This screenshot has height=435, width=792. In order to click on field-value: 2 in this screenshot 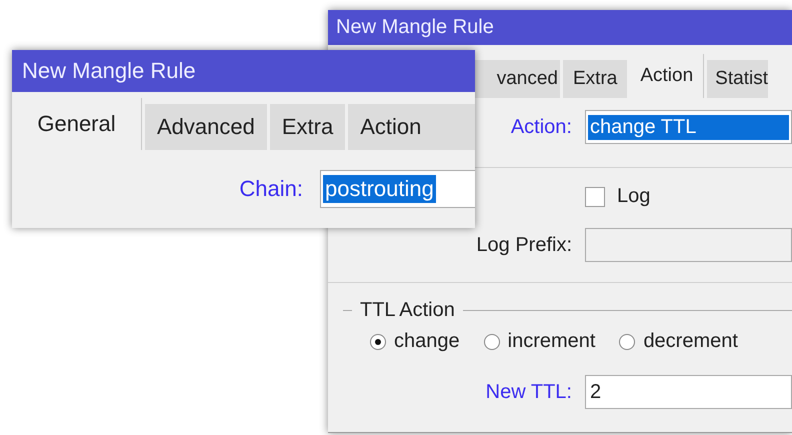, I will do `click(595, 392)`.